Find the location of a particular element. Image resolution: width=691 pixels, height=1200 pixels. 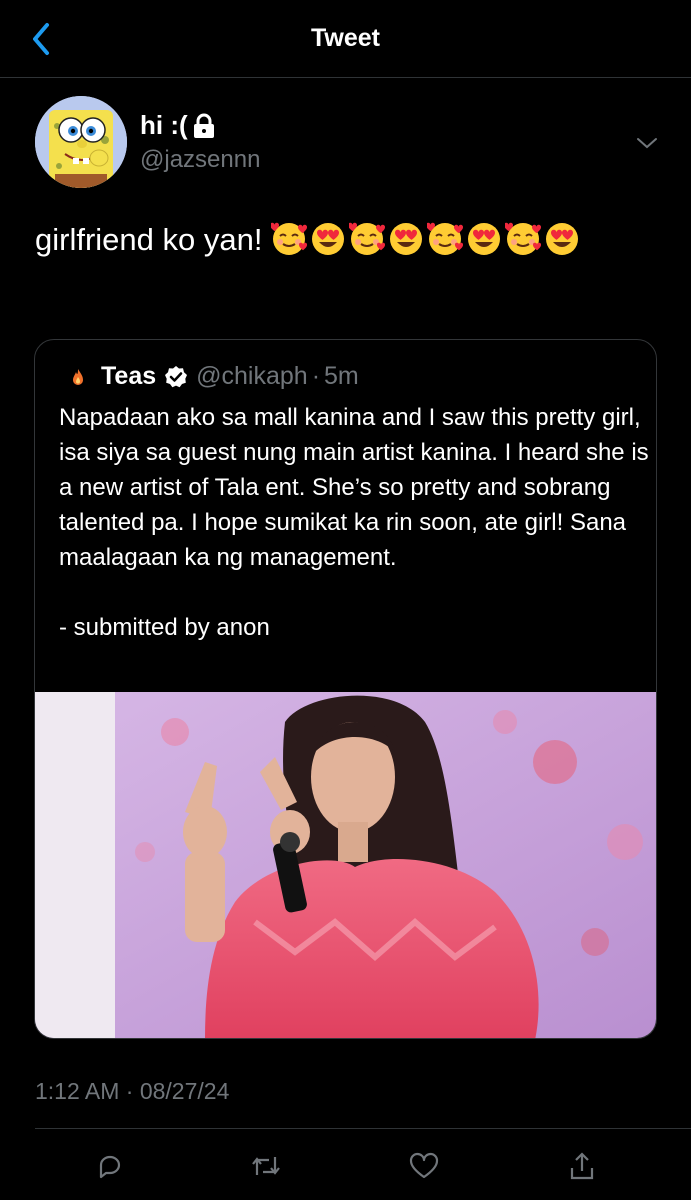

tweet-text: girlfriend ko yan! is located at coordinates (345, 240).